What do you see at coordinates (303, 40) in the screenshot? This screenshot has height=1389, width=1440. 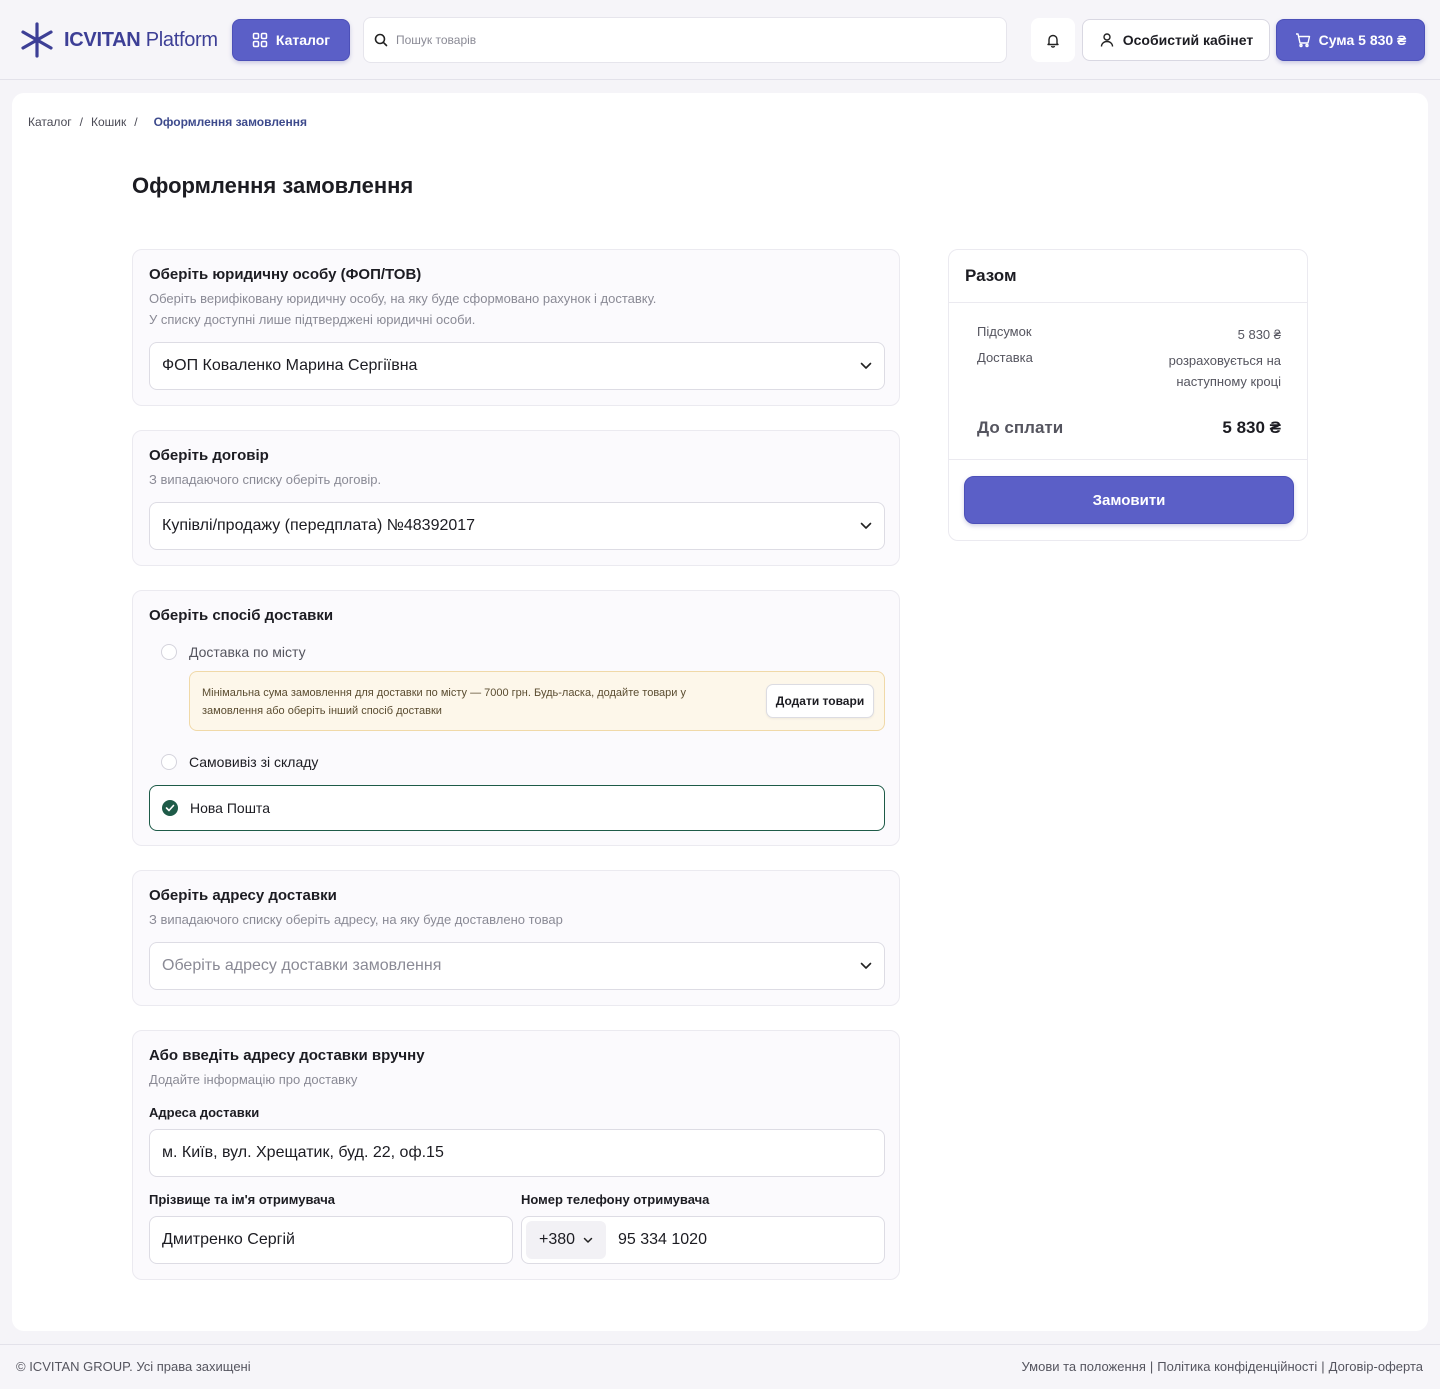 I see `catalog-button-label: Каталог` at bounding box center [303, 40].